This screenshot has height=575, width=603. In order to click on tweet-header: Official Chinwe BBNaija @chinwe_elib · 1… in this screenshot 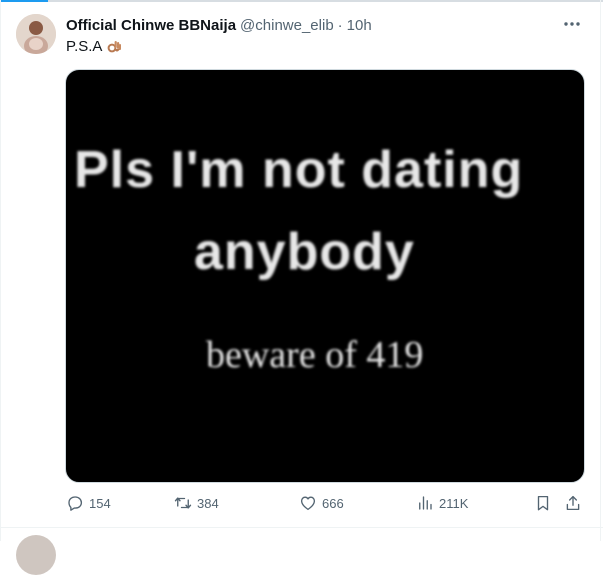, I will do `click(219, 25)`.